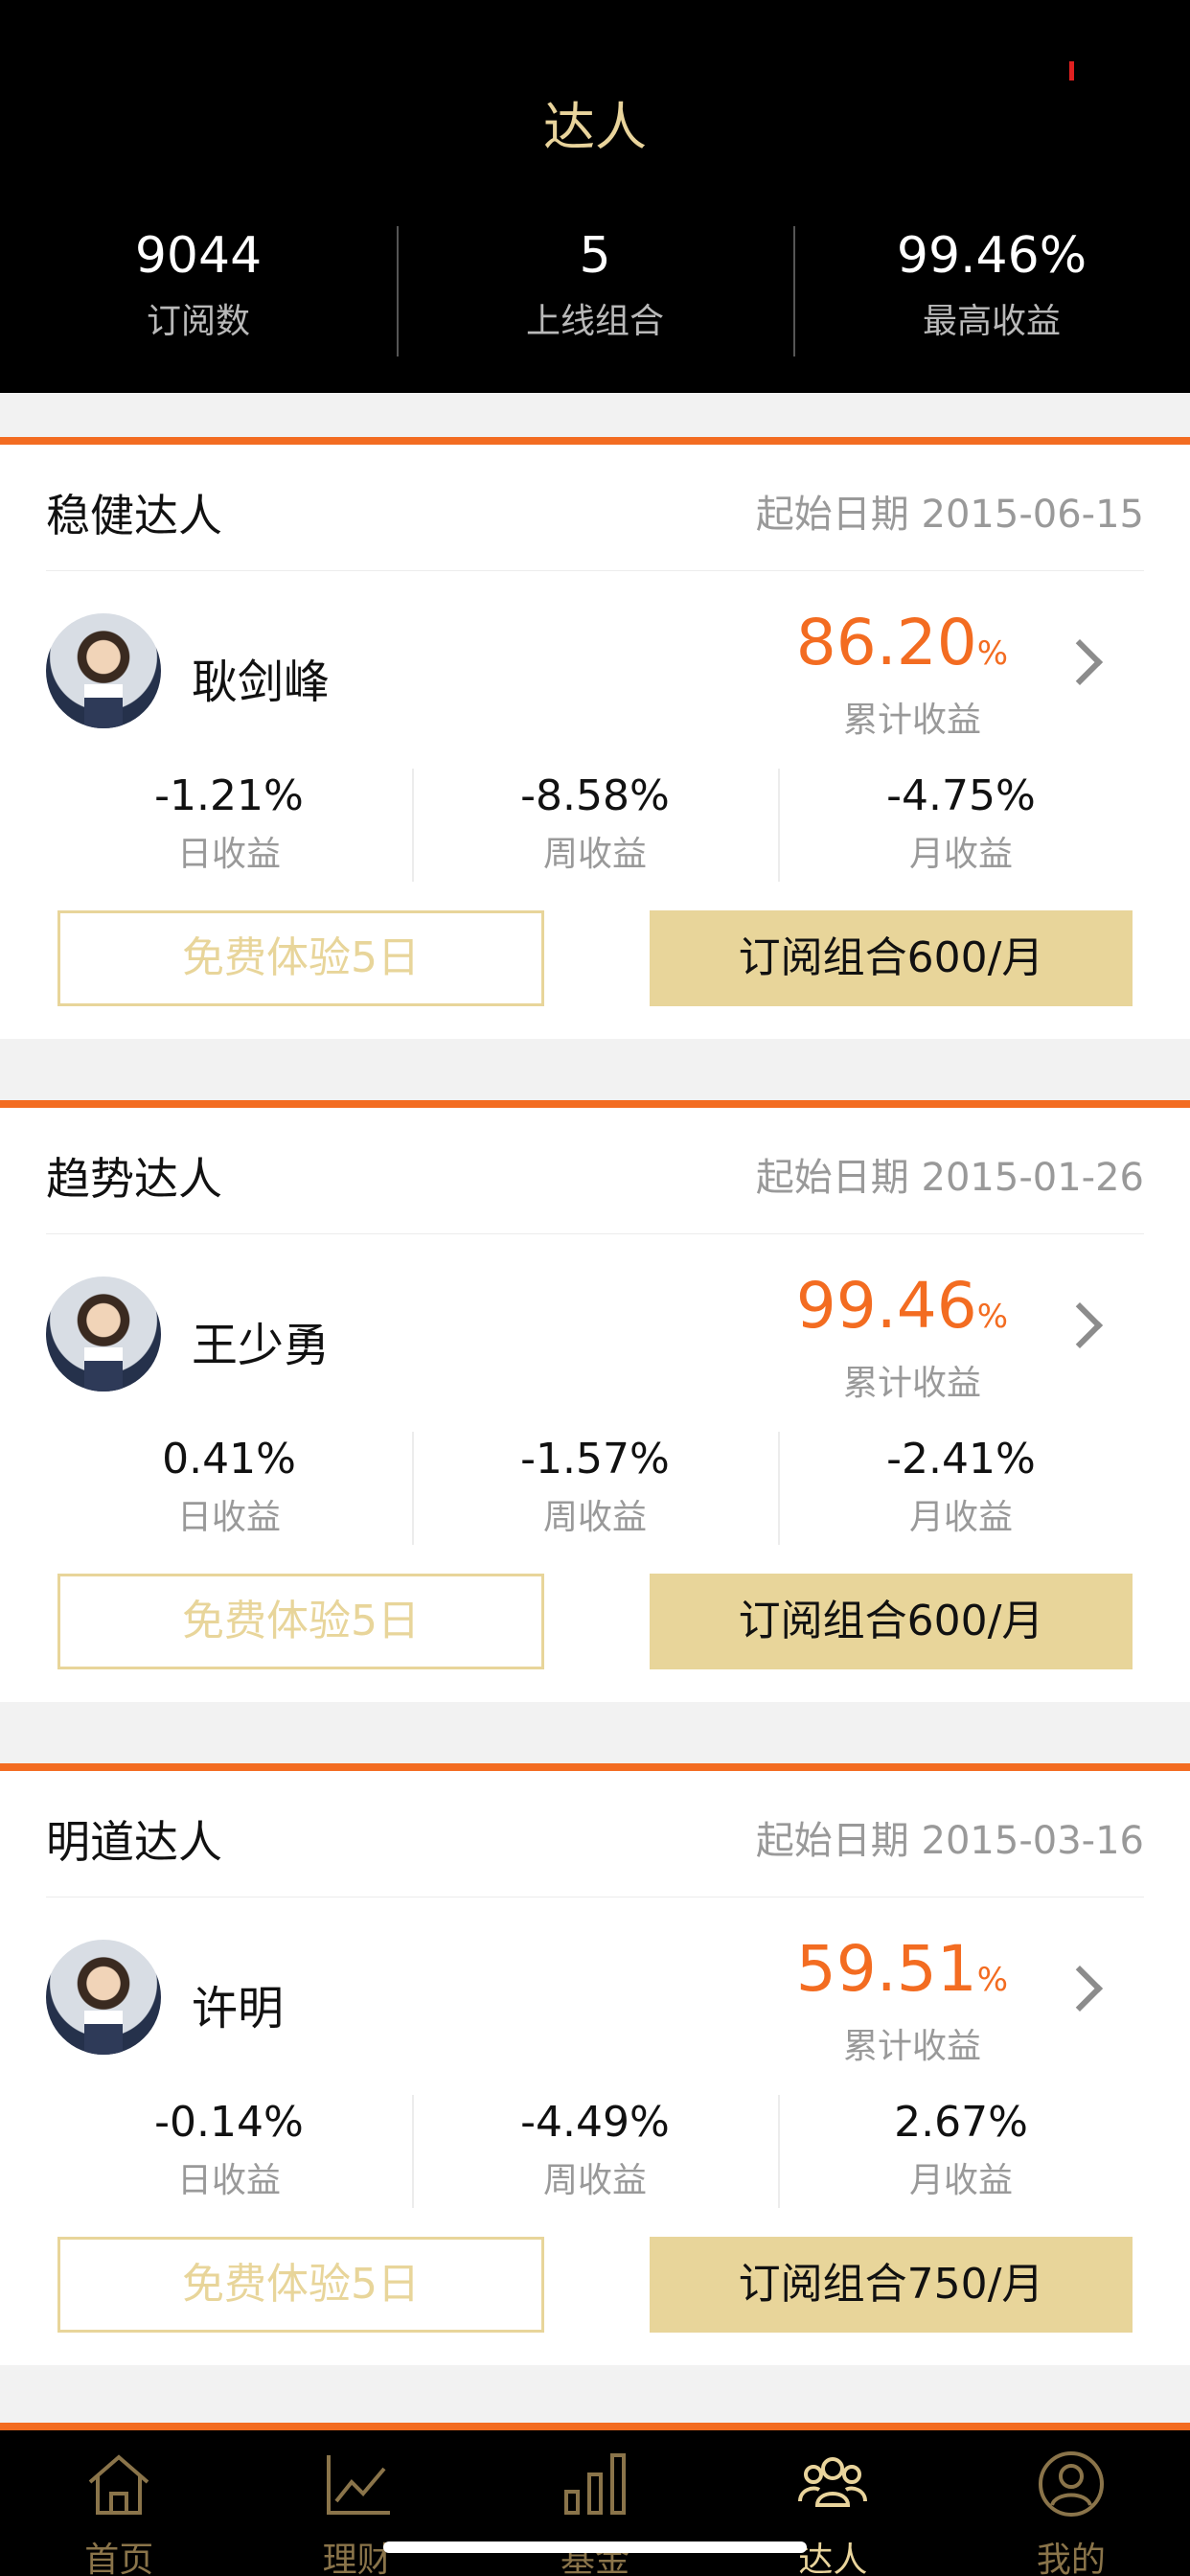 This screenshot has height=2576, width=1190. Describe the element at coordinates (833, 2558) in the screenshot. I see `tab-label: 达人` at that location.